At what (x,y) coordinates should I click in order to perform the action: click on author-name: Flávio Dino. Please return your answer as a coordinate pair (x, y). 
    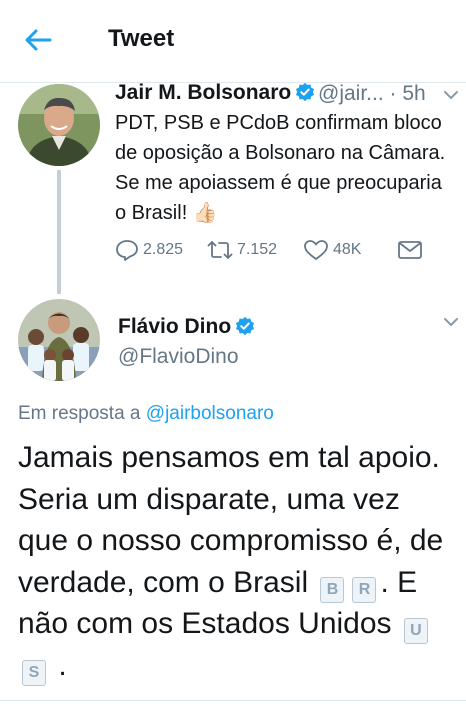
    Looking at the image, I should click on (186, 327).